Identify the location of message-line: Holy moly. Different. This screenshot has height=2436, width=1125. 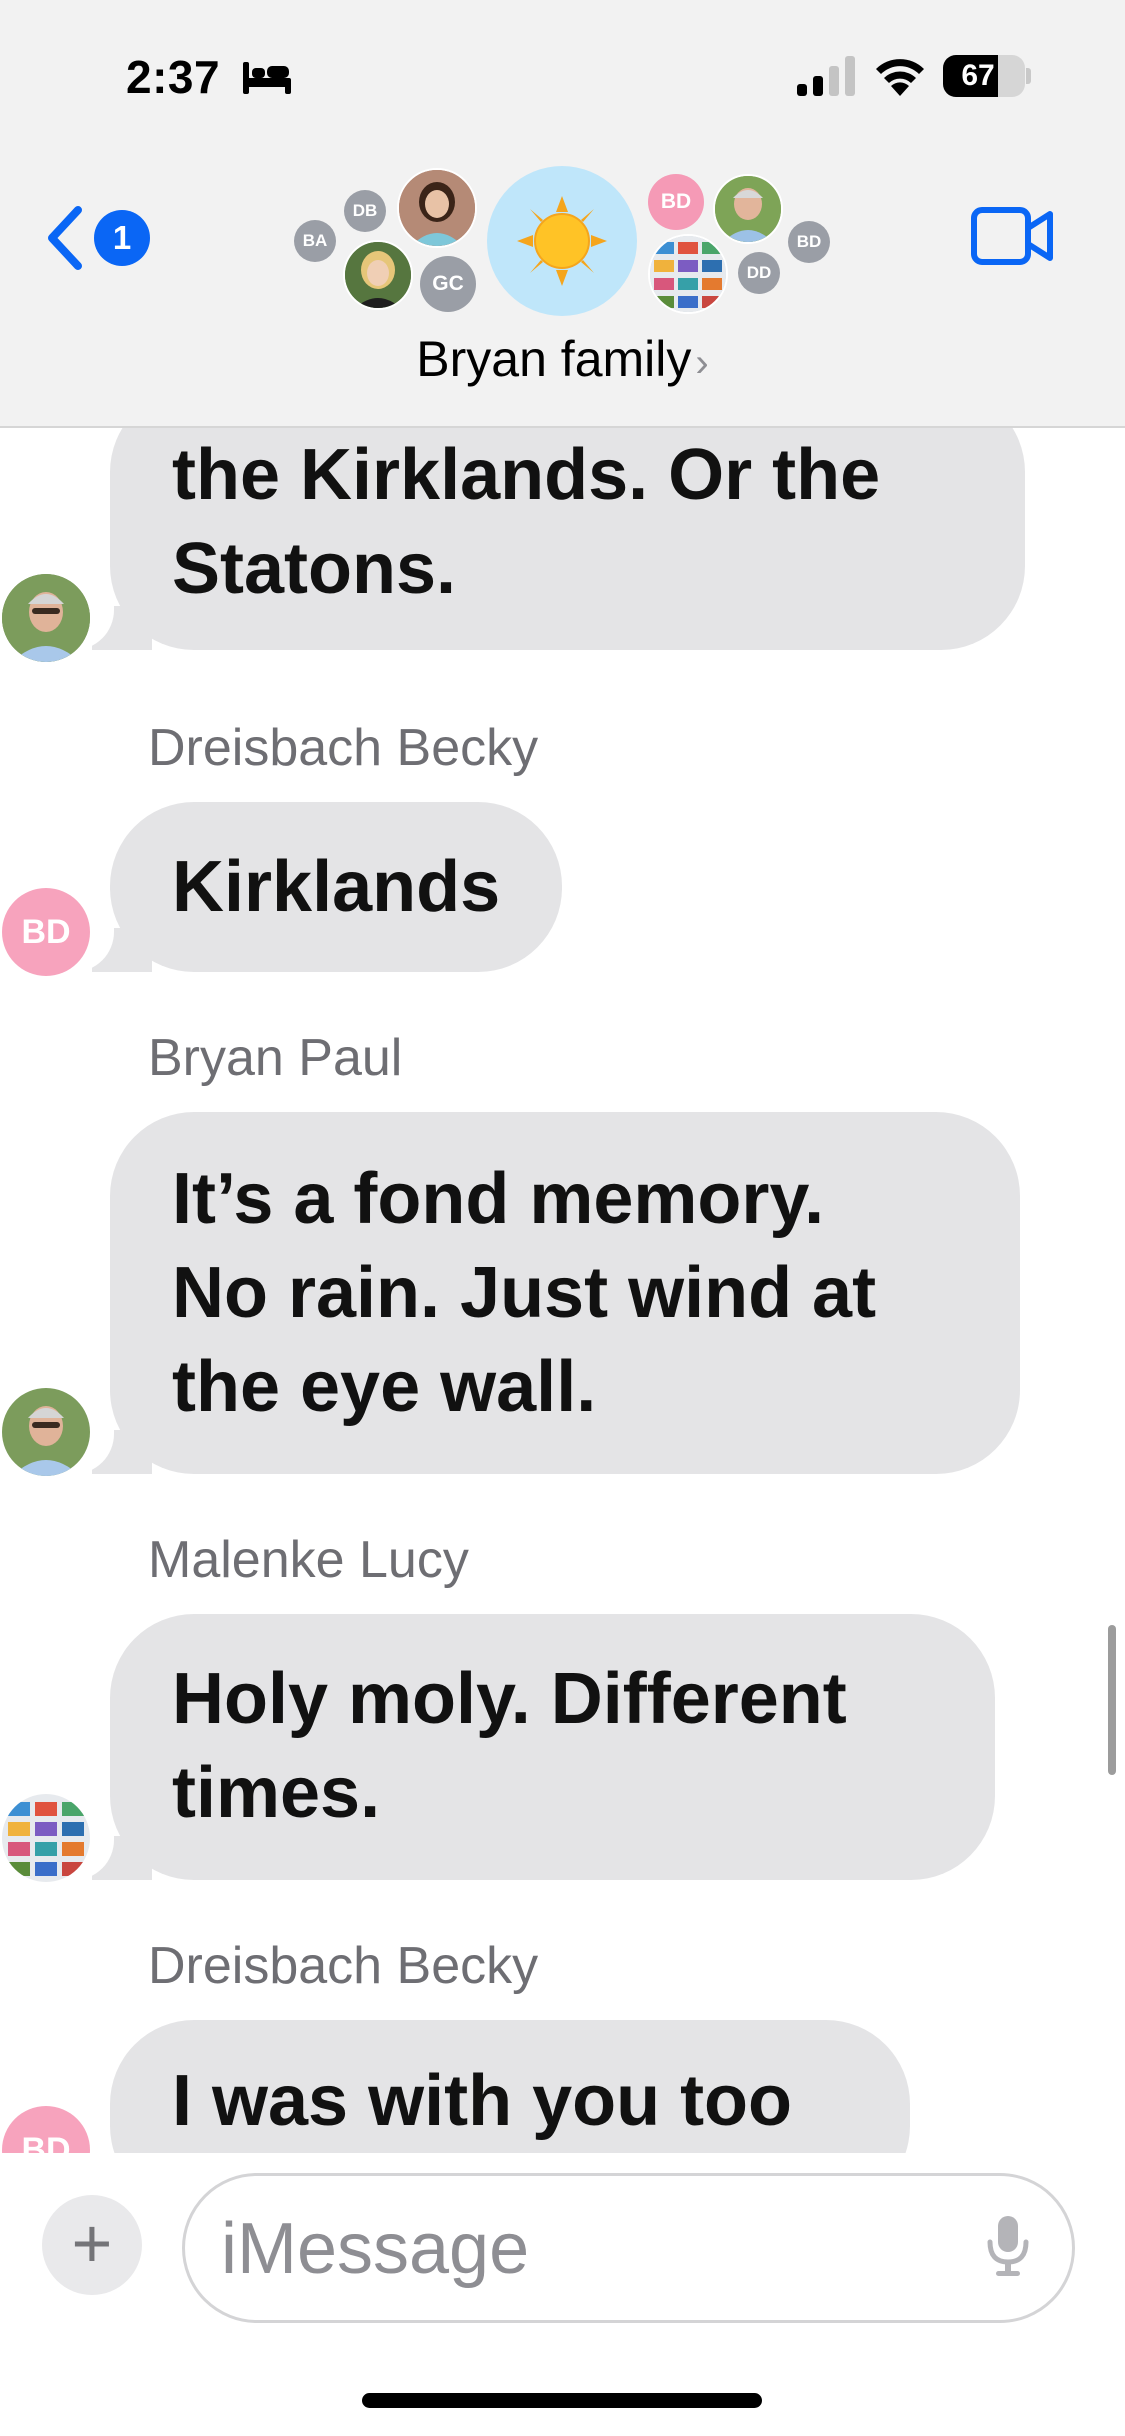
(509, 1699).